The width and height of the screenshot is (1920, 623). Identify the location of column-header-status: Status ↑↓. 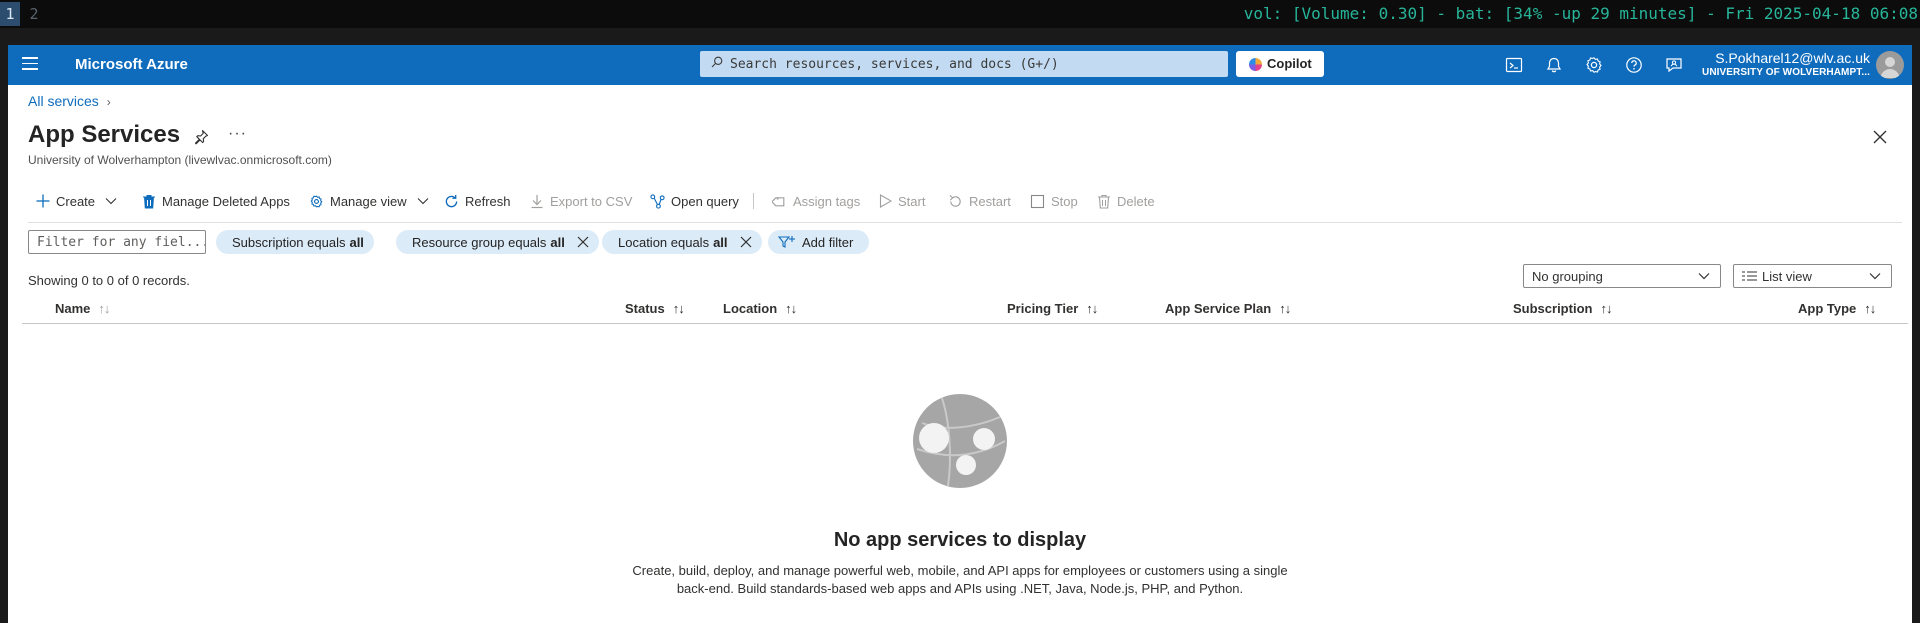
(655, 308).